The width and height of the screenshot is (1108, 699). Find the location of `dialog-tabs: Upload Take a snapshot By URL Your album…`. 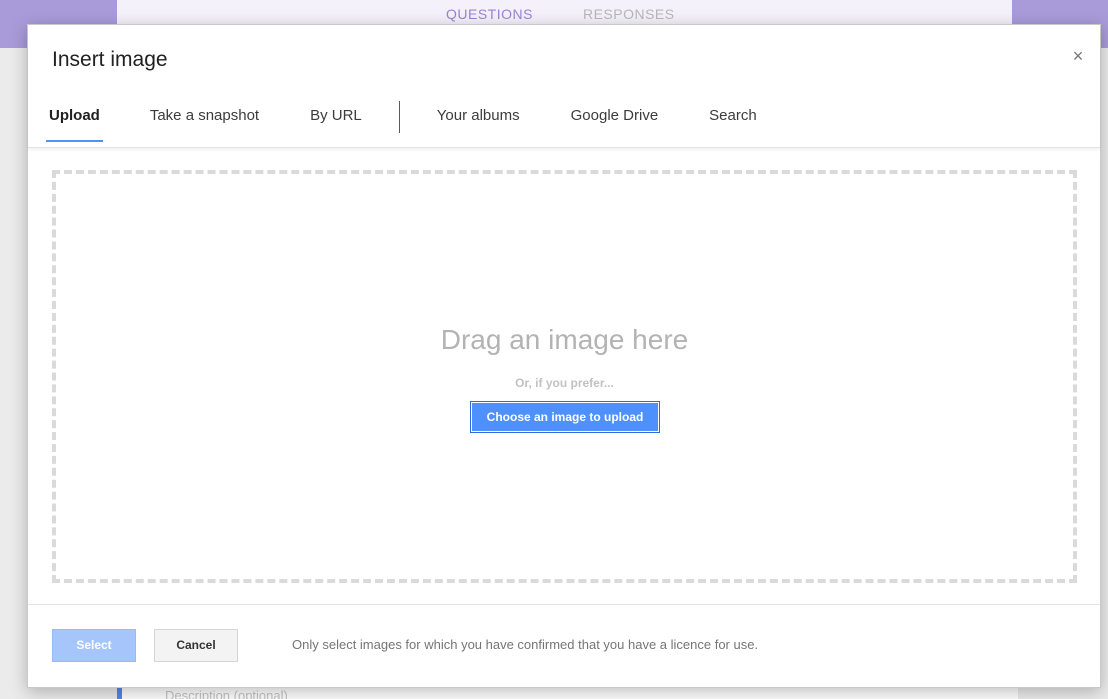

dialog-tabs: Upload Take a snapshot By URL Your album… is located at coordinates (401, 121).